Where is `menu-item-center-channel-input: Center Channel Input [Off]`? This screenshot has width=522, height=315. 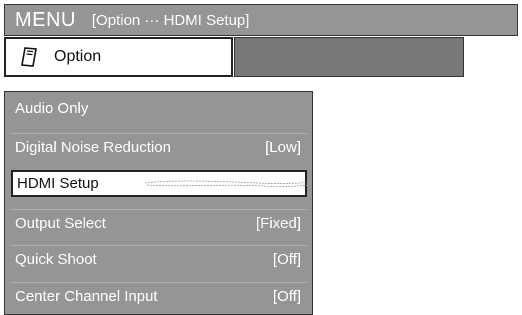
menu-item-center-channel-input: Center Channel Input [Off] is located at coordinates (159, 295).